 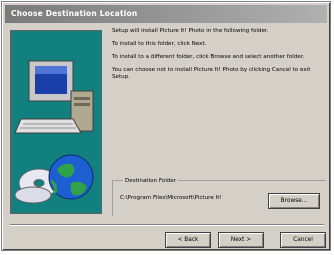 What do you see at coordinates (188, 240) in the screenshot?
I see `back-button: < Back` at bounding box center [188, 240].